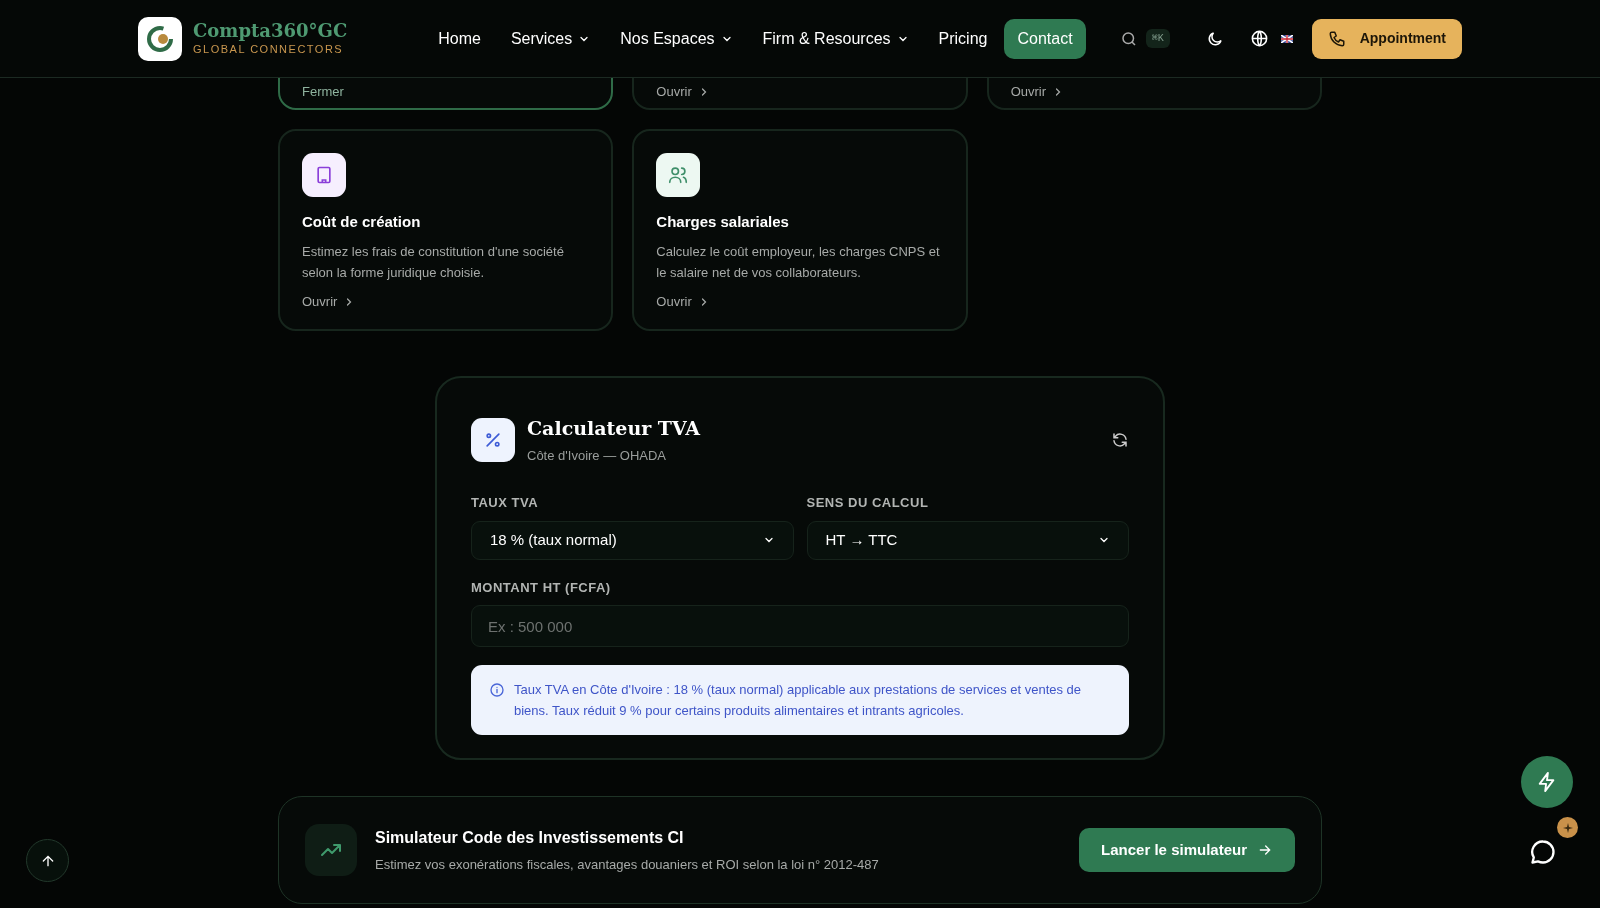 The width and height of the screenshot is (1600, 908). What do you see at coordinates (1128, 38) in the screenshot?
I see `search-icon` at bounding box center [1128, 38].